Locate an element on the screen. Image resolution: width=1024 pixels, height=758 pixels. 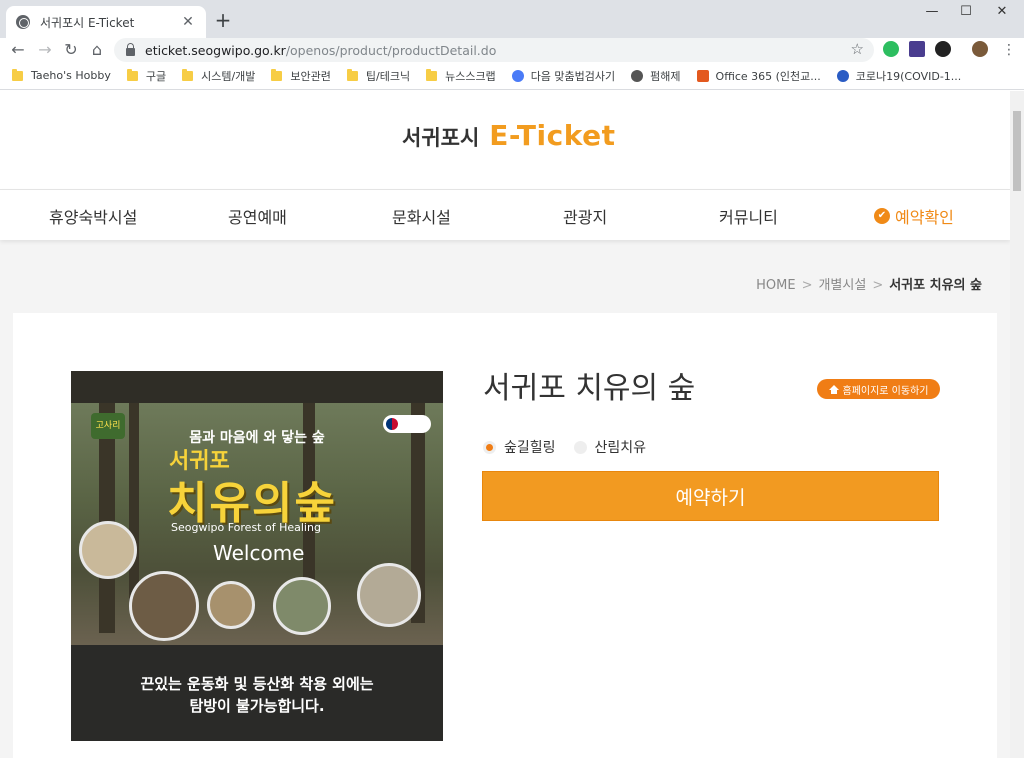
nav-item-lodging: 휴양숙박시설 is located at coordinates (93, 216).